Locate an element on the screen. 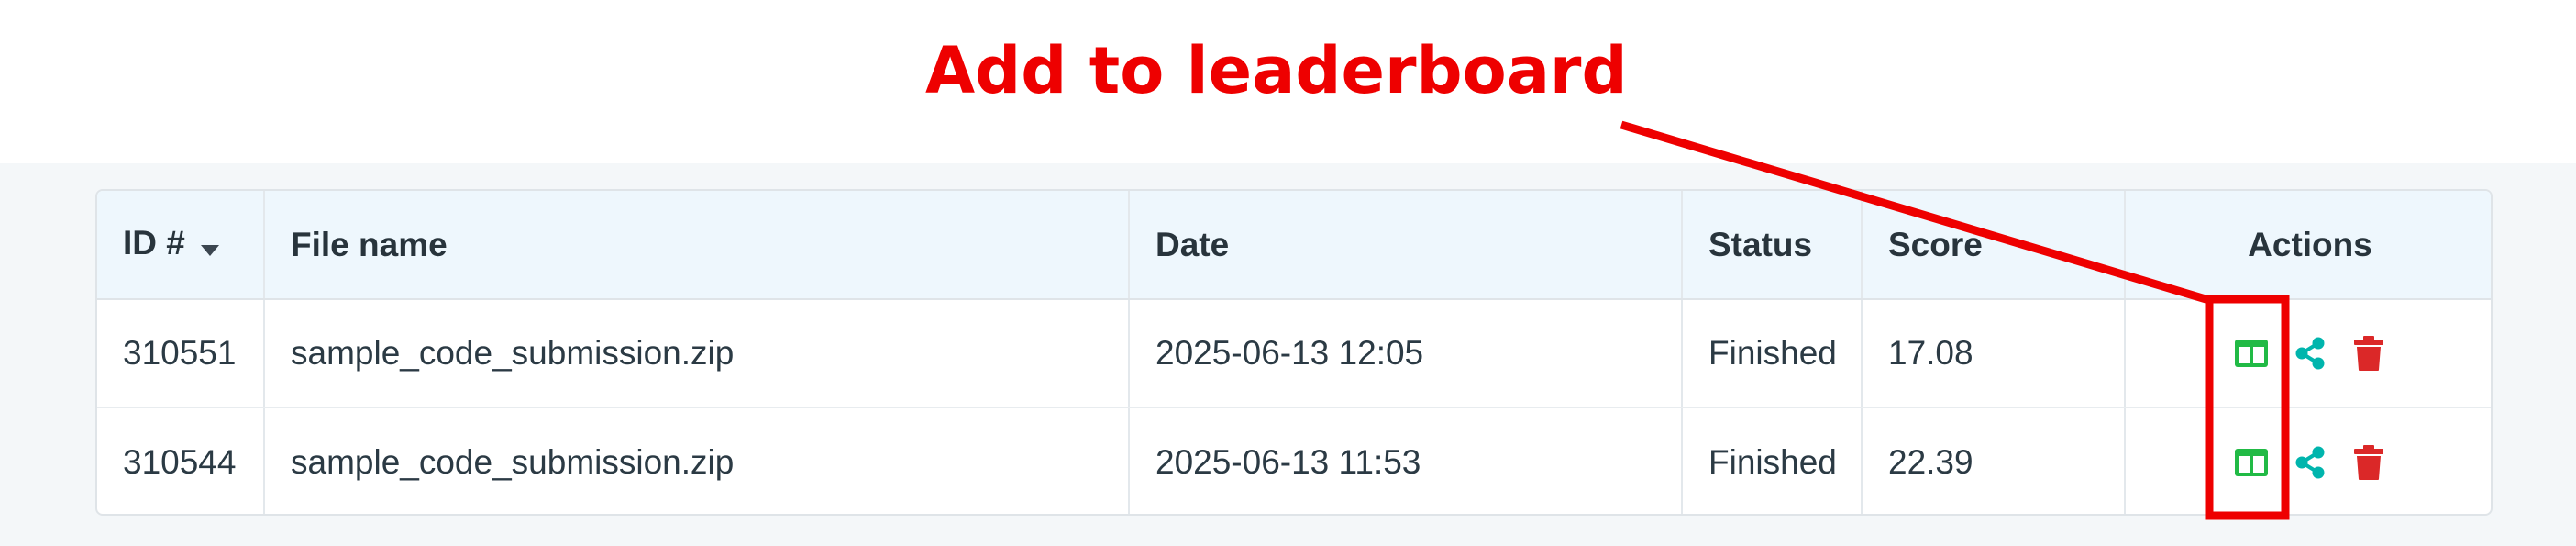  cell-date: 2025-06-13 12:05 is located at coordinates (1406, 353).